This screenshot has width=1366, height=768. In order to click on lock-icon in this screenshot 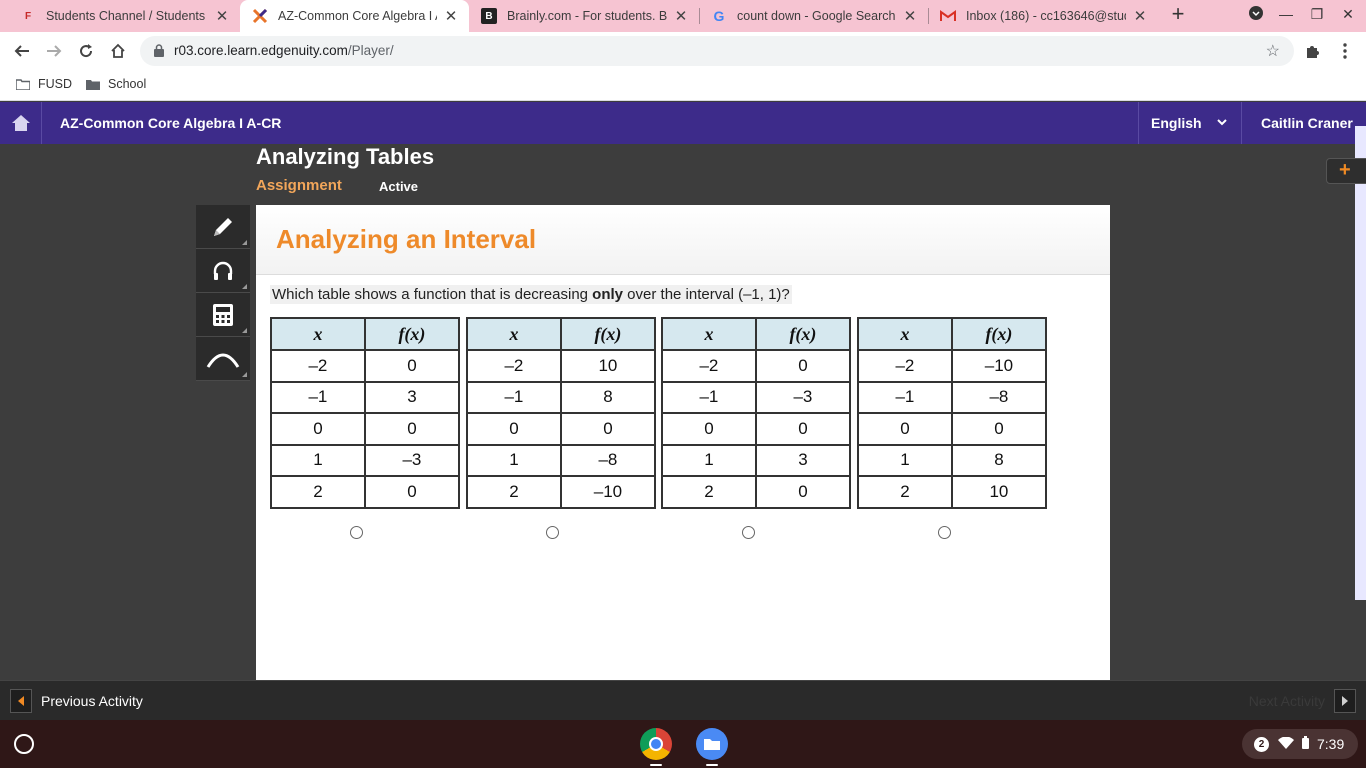, I will do `click(159, 53)`.